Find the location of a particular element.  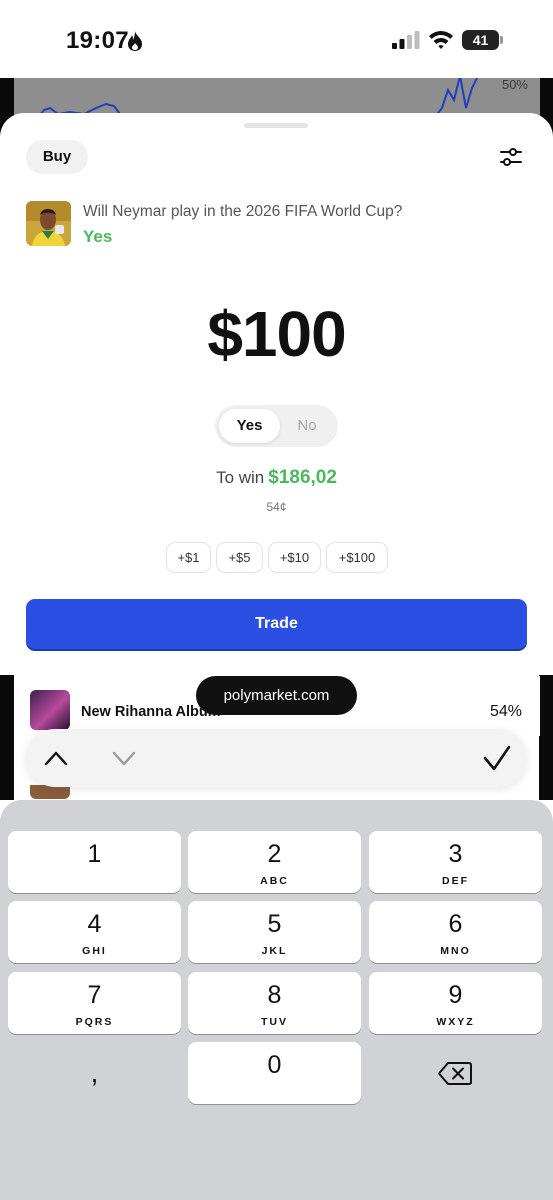

key-6: 6 MNO is located at coordinates (455, 932).